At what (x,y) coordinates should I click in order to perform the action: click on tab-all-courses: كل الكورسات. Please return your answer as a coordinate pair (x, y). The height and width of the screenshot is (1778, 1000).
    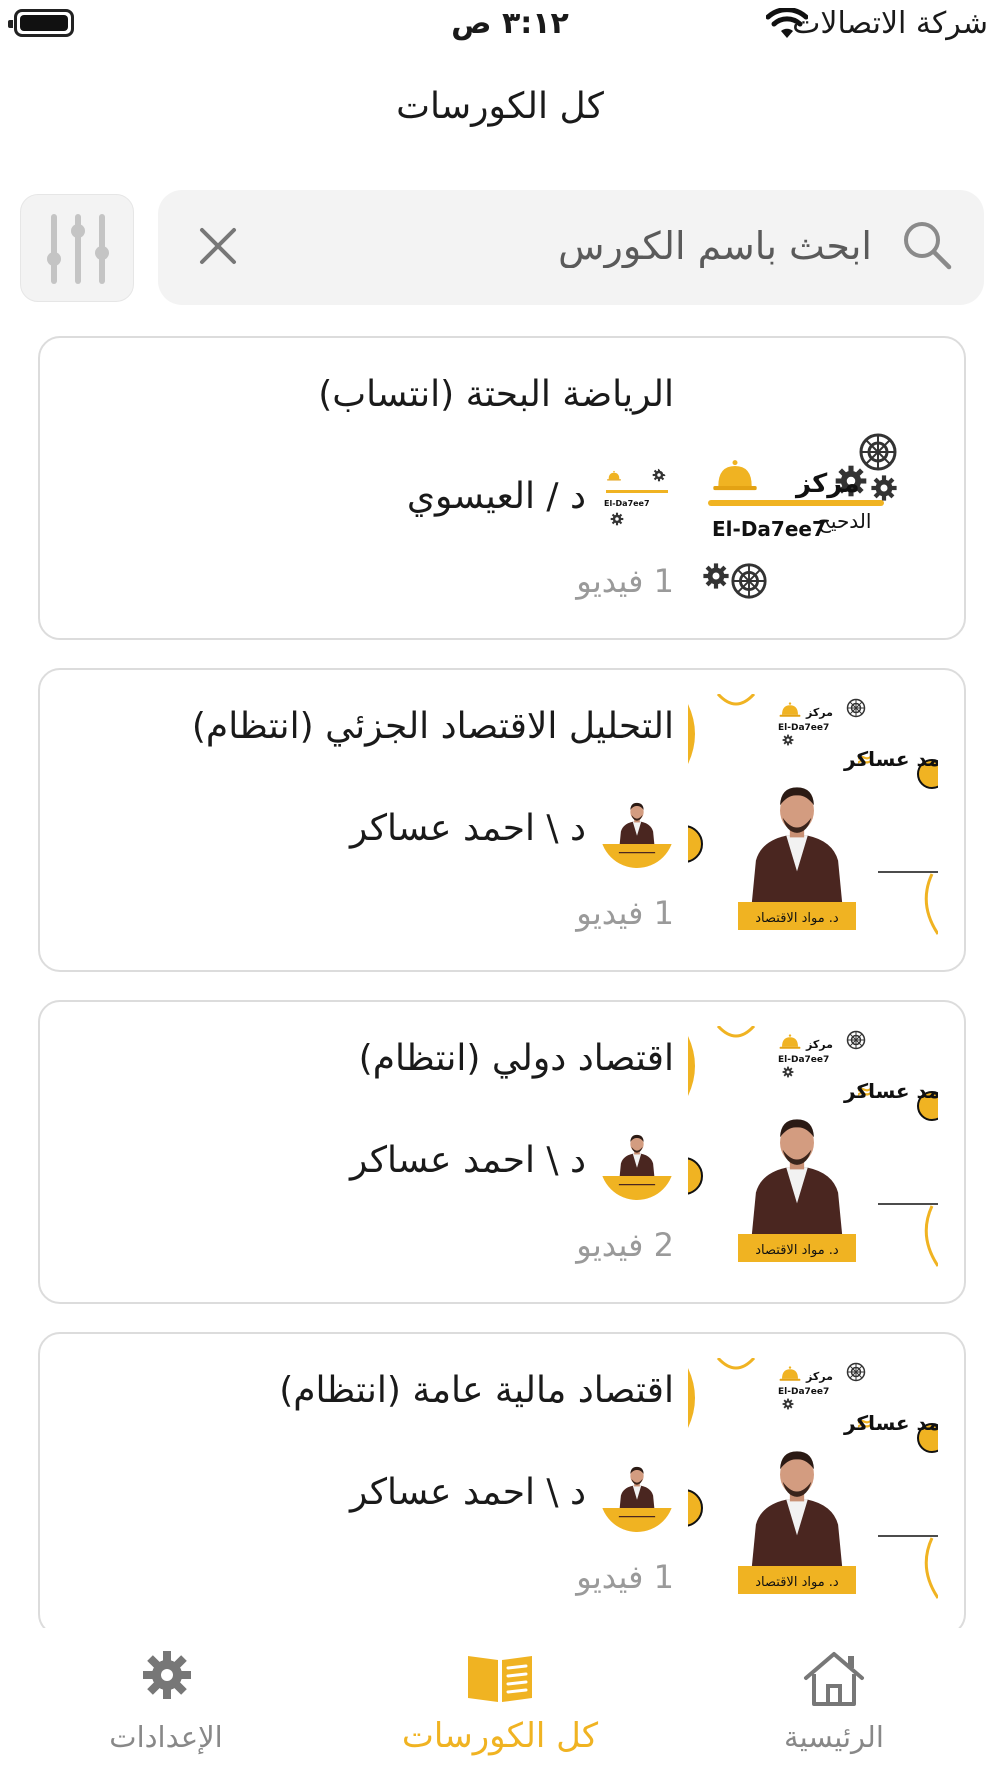
    Looking at the image, I should click on (500, 1703).